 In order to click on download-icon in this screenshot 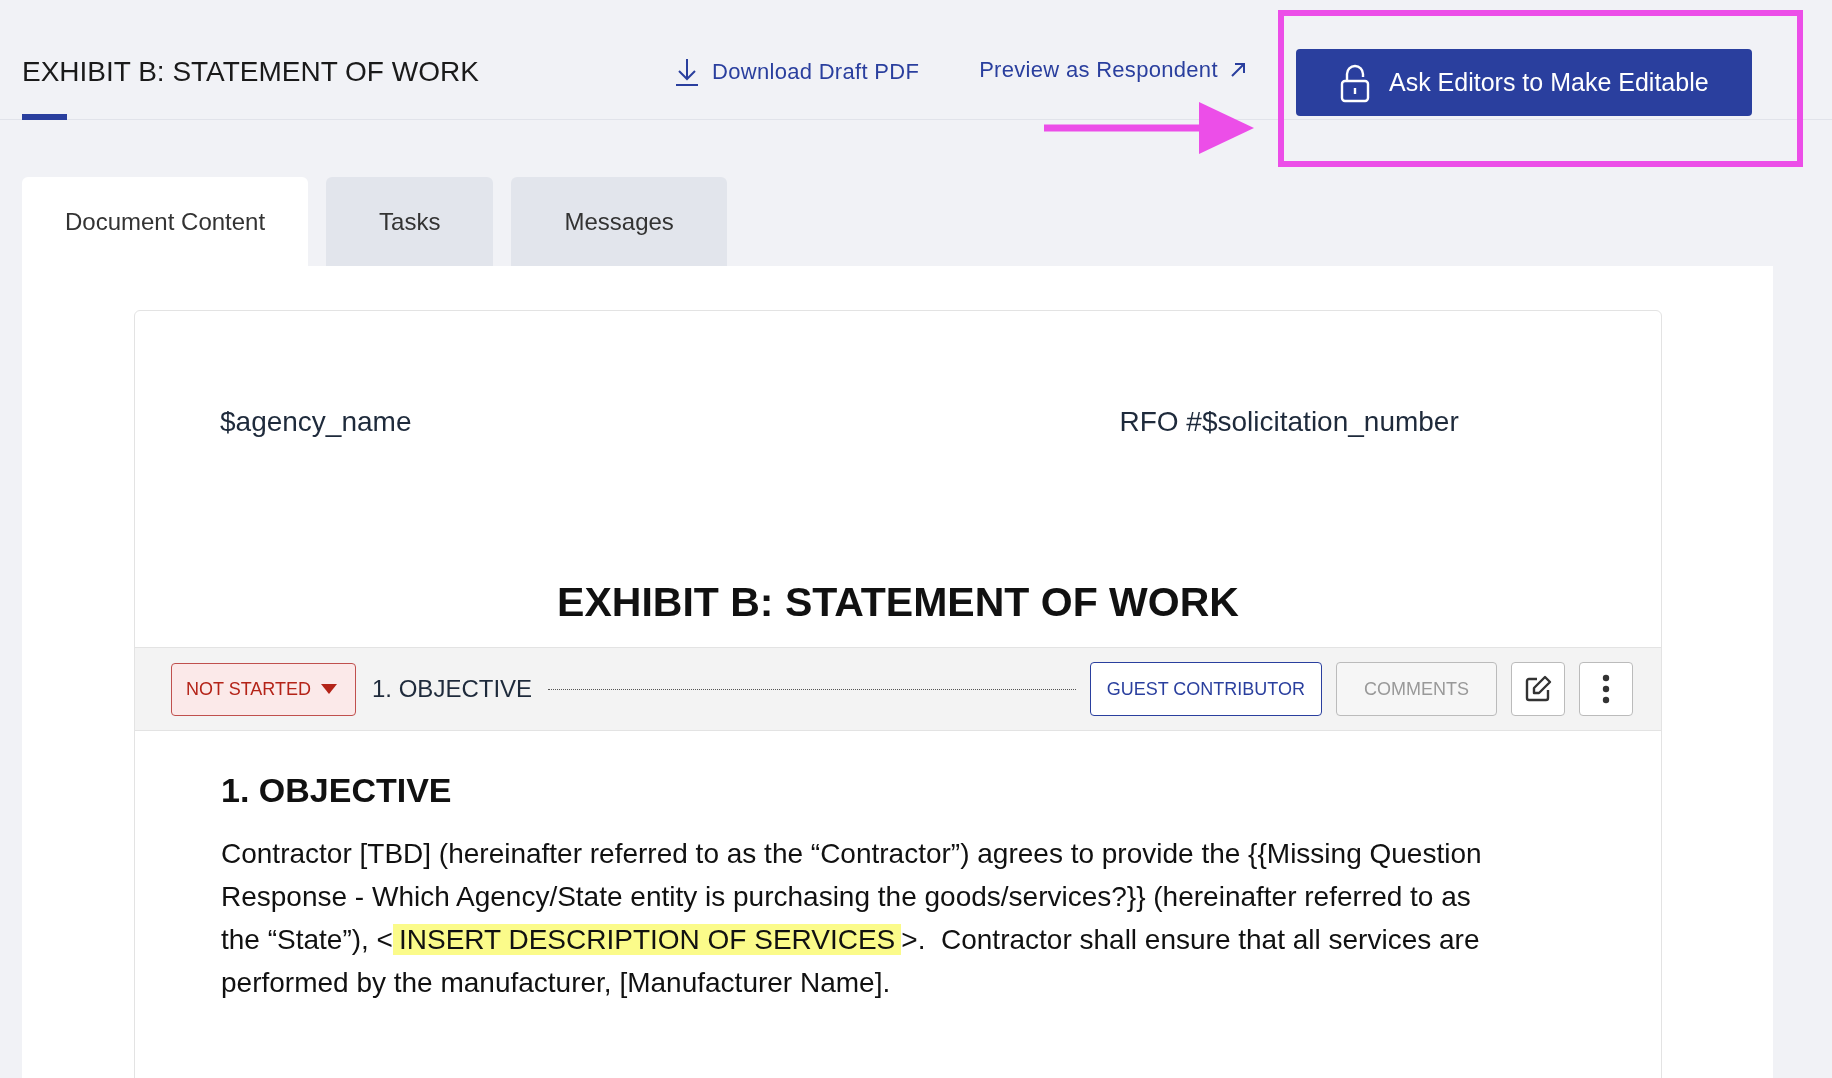, I will do `click(687, 72)`.